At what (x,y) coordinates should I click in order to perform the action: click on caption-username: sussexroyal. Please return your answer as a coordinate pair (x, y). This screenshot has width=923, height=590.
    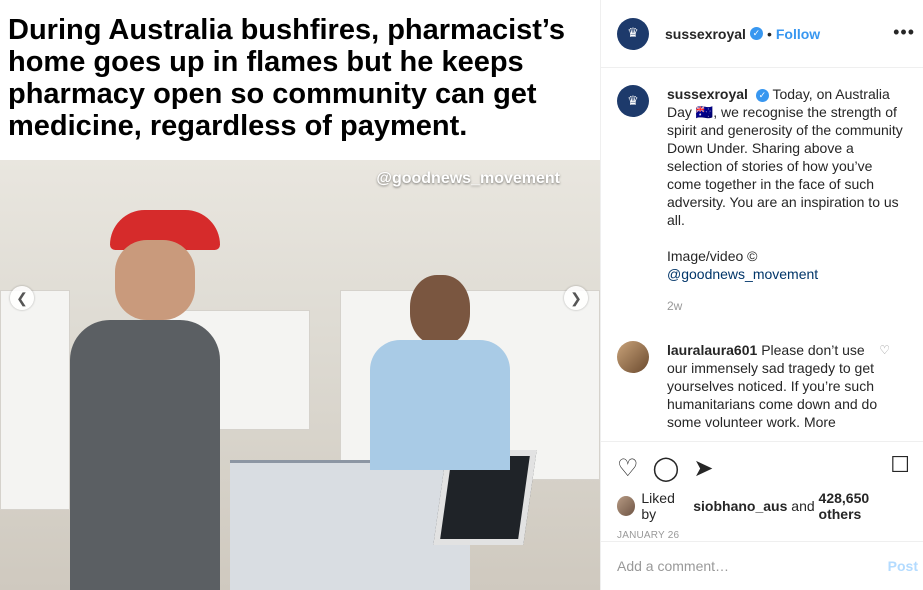
    Looking at the image, I should click on (707, 94).